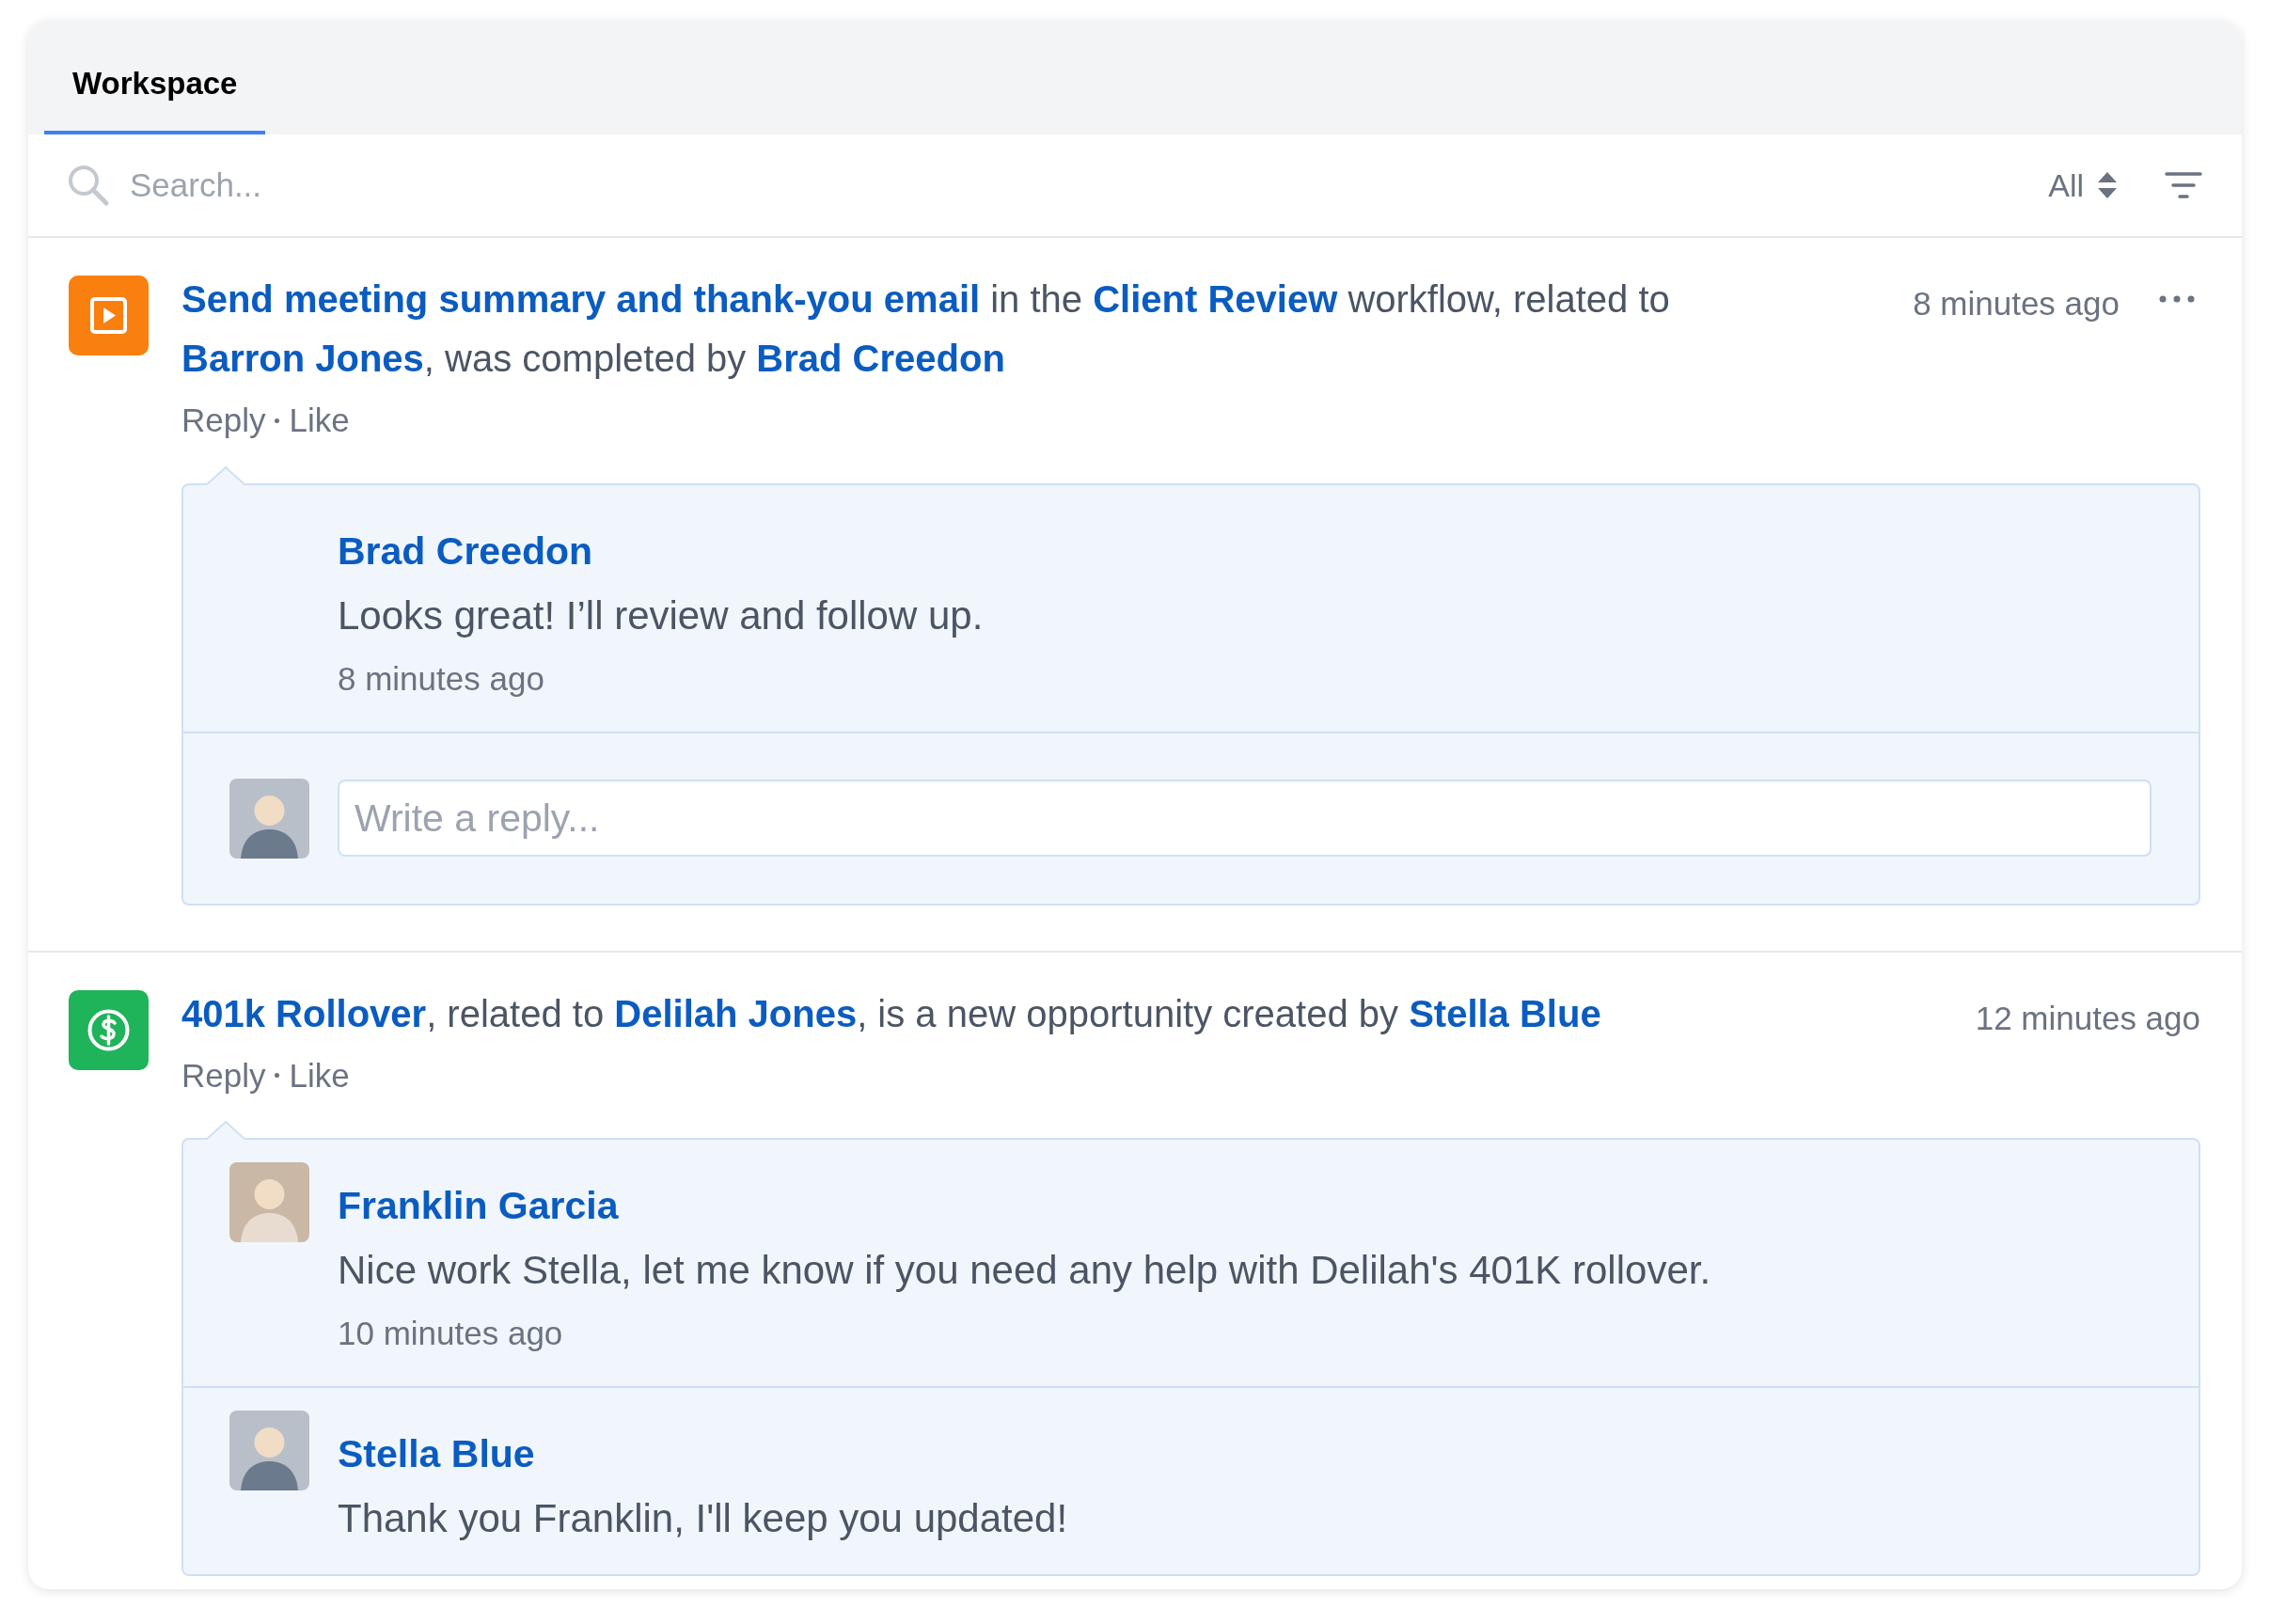 This screenshot has height=1624, width=2270. Describe the element at coordinates (736, 1013) in the screenshot. I see `activity-link: Delilah Jones` at that location.